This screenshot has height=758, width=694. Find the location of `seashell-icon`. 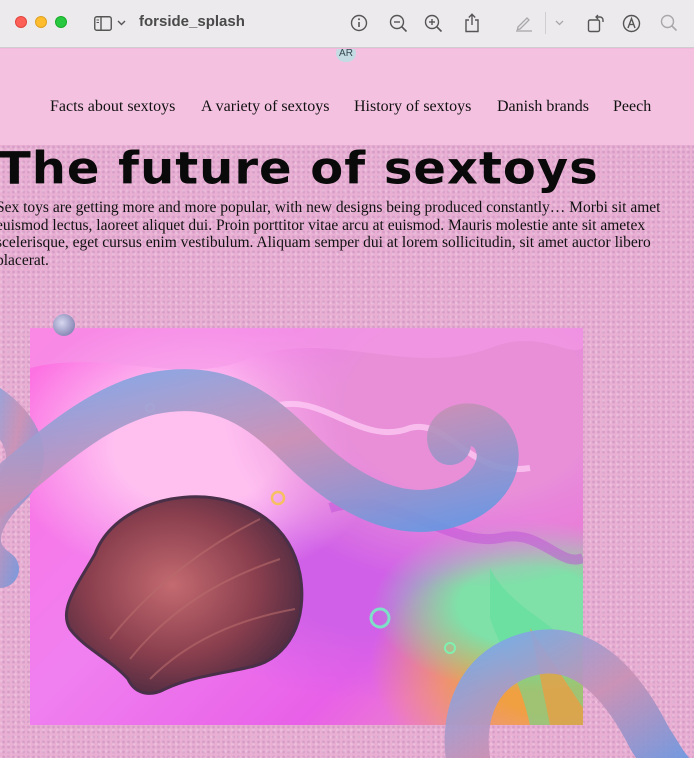

seashell-icon is located at coordinates (184, 595).